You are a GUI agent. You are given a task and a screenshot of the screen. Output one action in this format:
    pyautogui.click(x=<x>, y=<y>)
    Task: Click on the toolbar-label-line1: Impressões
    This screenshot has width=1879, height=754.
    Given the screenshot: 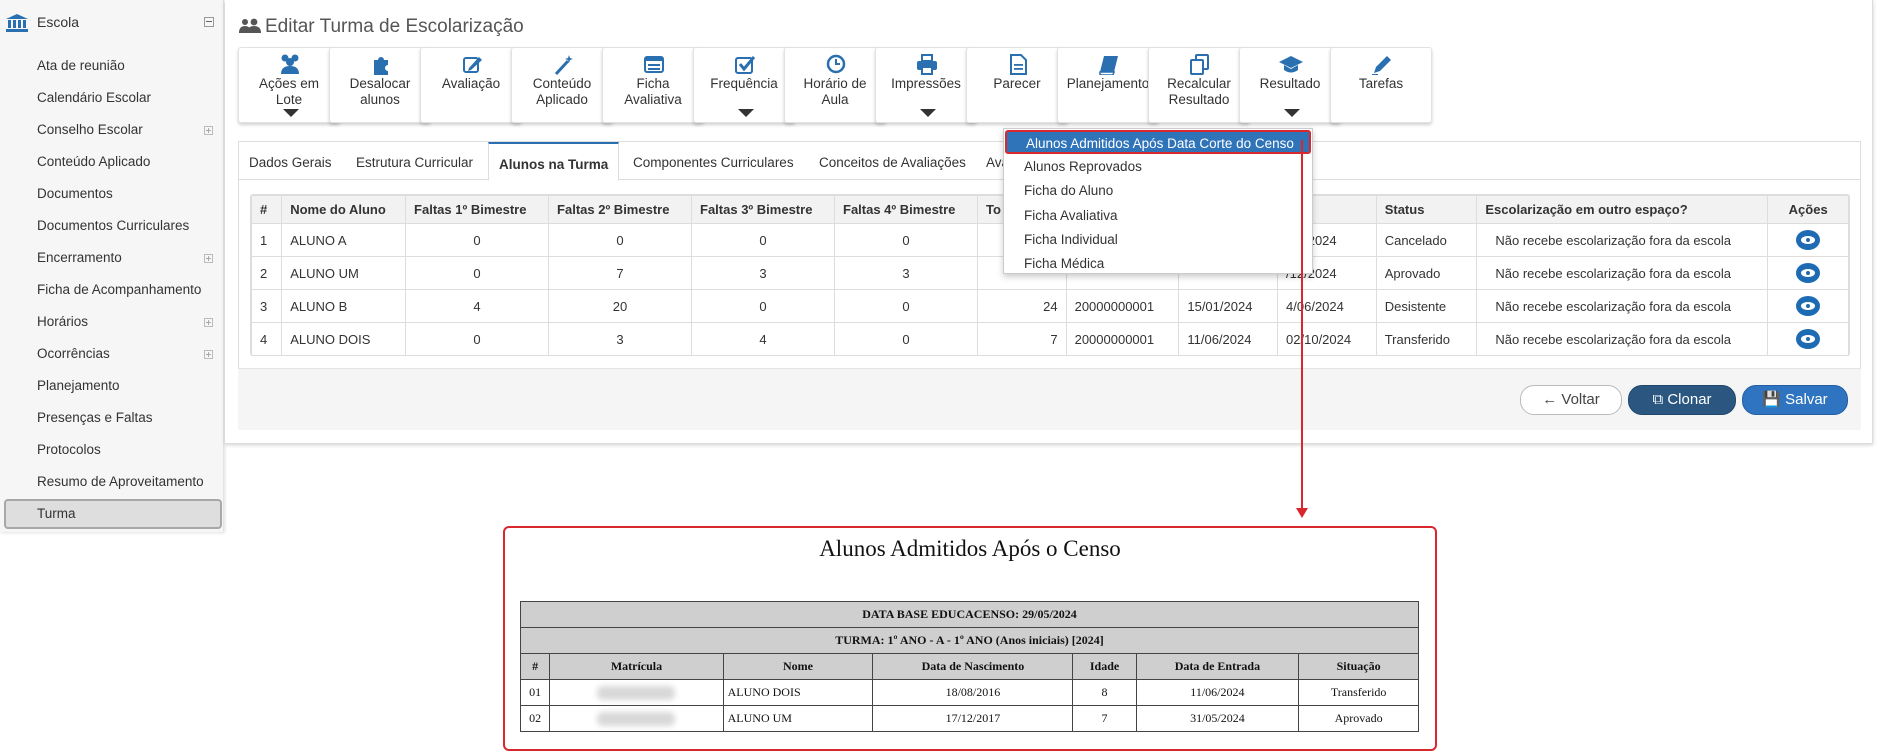 What is the action you would take?
    pyautogui.click(x=926, y=83)
    